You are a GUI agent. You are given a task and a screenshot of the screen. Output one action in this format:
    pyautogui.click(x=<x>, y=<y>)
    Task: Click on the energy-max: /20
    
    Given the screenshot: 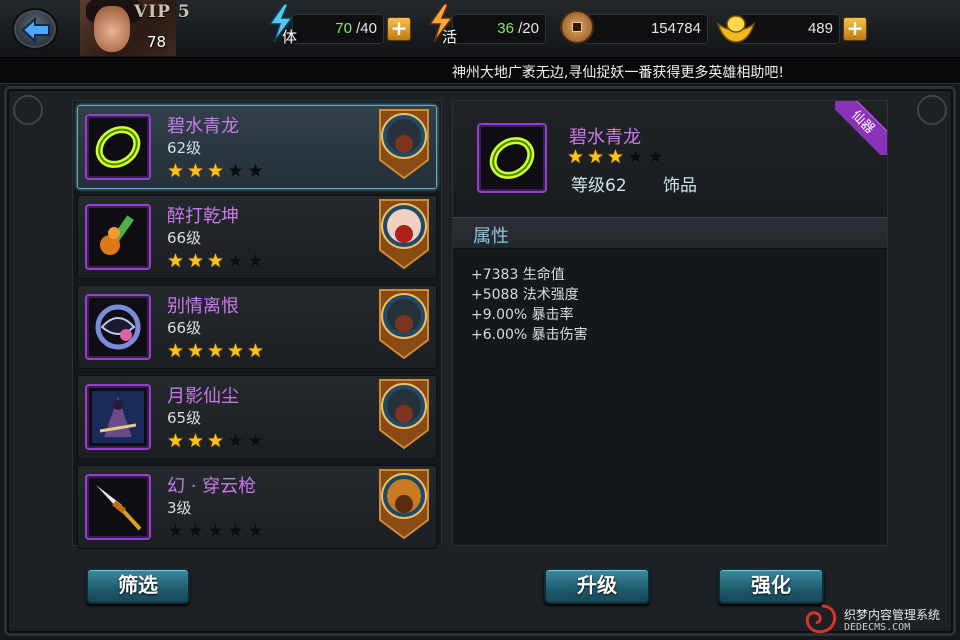 What is the action you would take?
    pyautogui.click(x=528, y=28)
    